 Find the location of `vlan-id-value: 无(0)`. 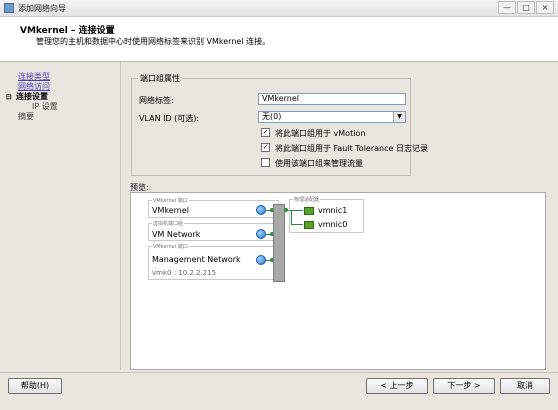

vlan-id-value: 无(0) is located at coordinates (272, 116).